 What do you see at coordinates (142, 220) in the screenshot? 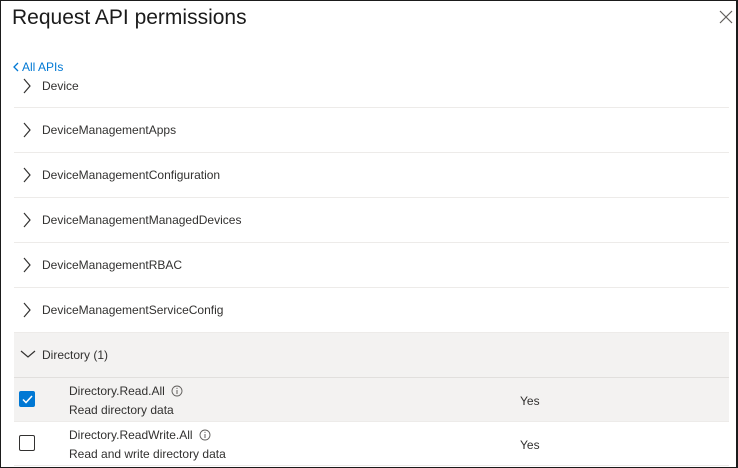
I see `category-label: DeviceManagementManagedDevices` at bounding box center [142, 220].